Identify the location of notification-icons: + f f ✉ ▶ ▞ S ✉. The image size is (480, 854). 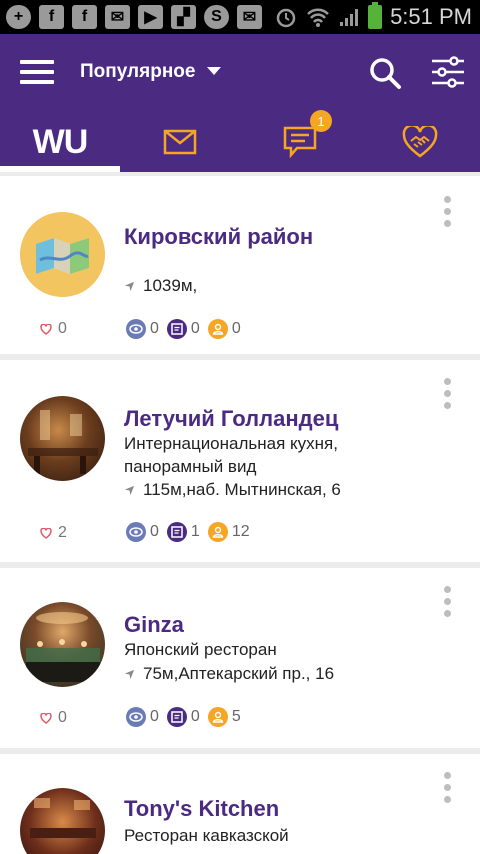
(134, 17).